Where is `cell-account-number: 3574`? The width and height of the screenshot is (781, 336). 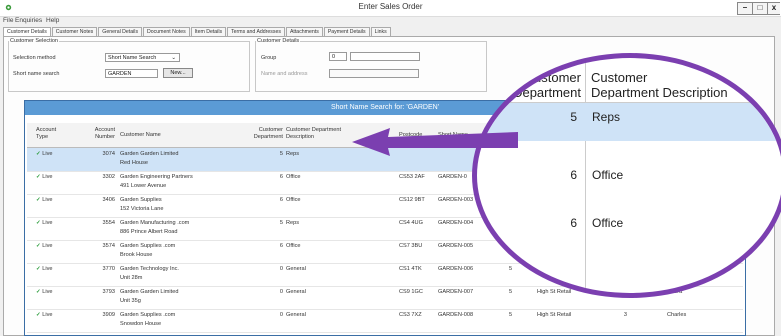 cell-account-number: 3574 is located at coordinates (108, 246).